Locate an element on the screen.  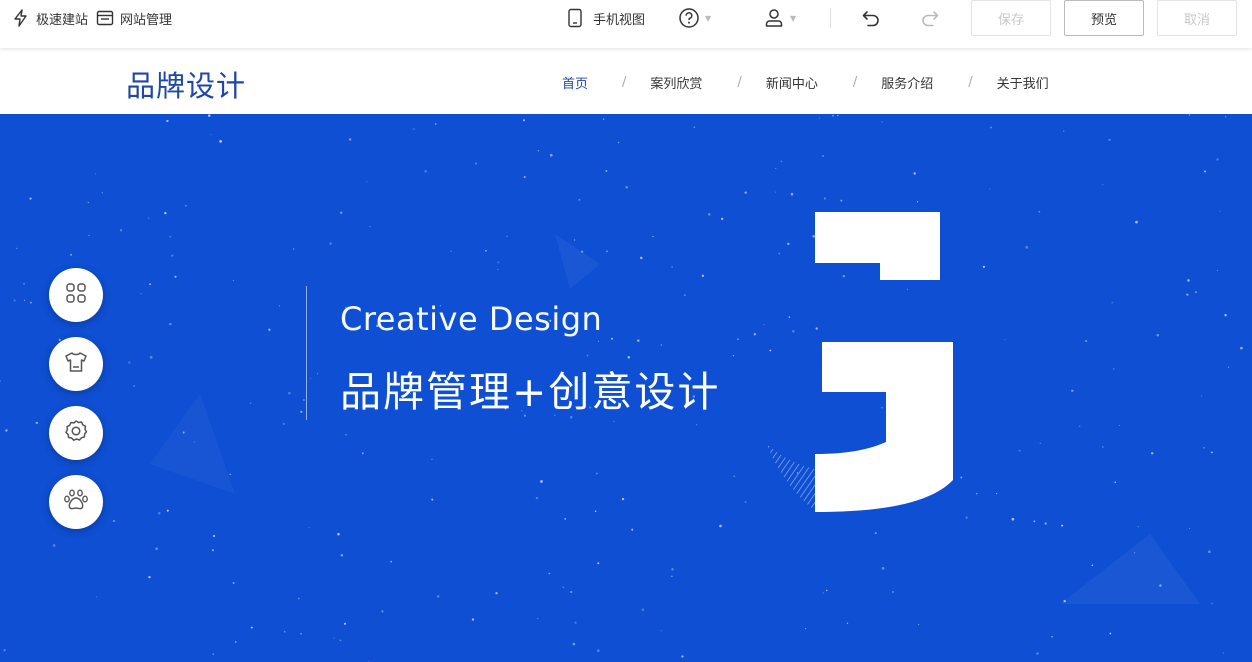
redo-button is located at coordinates (930, 18).